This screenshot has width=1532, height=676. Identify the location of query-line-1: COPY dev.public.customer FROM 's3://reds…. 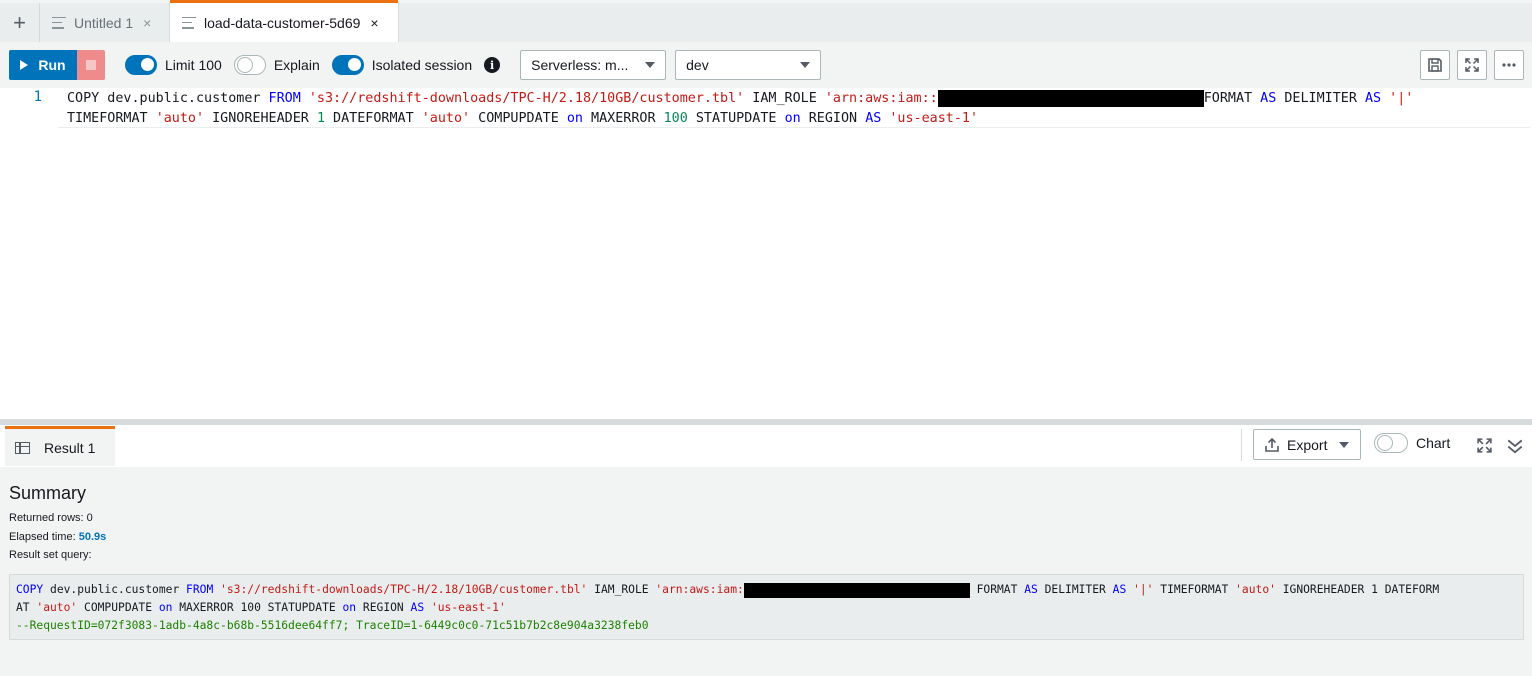
(766, 590).